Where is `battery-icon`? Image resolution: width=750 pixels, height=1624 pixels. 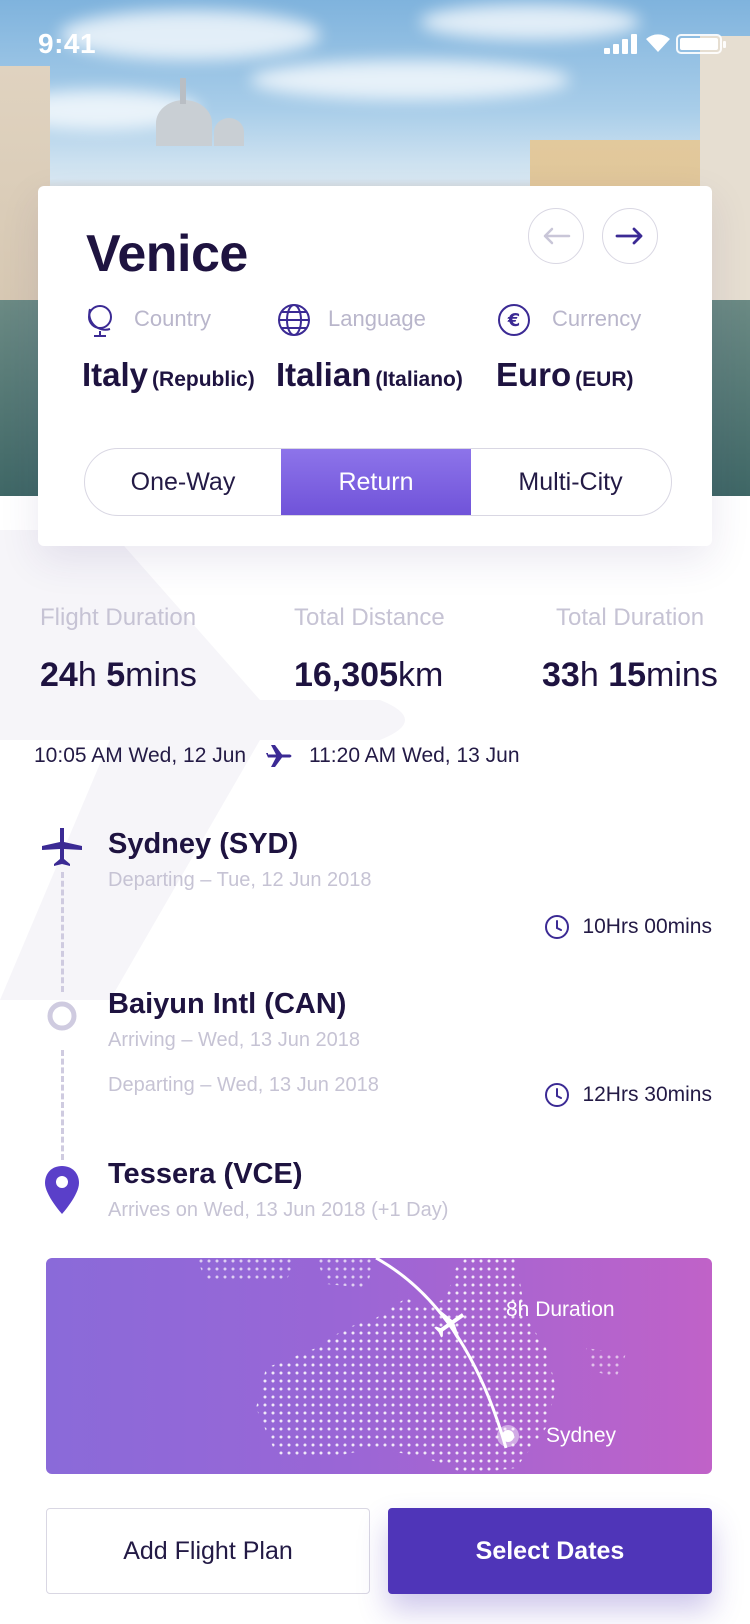
battery-icon is located at coordinates (701, 44).